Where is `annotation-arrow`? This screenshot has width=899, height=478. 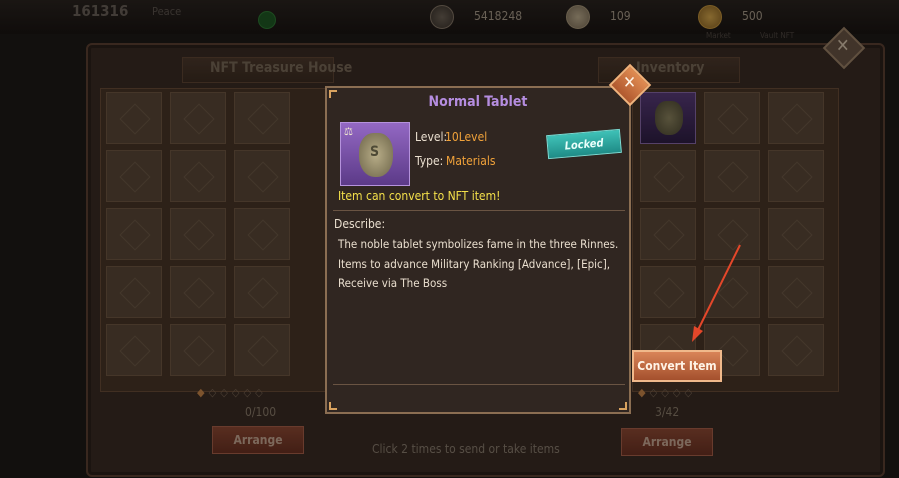 annotation-arrow is located at coordinates (716, 293).